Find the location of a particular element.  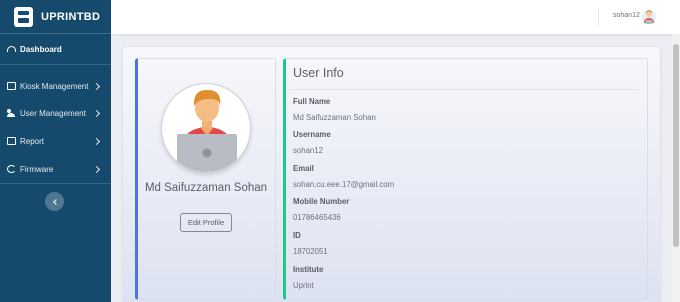

mobile-number-value: 01786465436 is located at coordinates (317, 217).